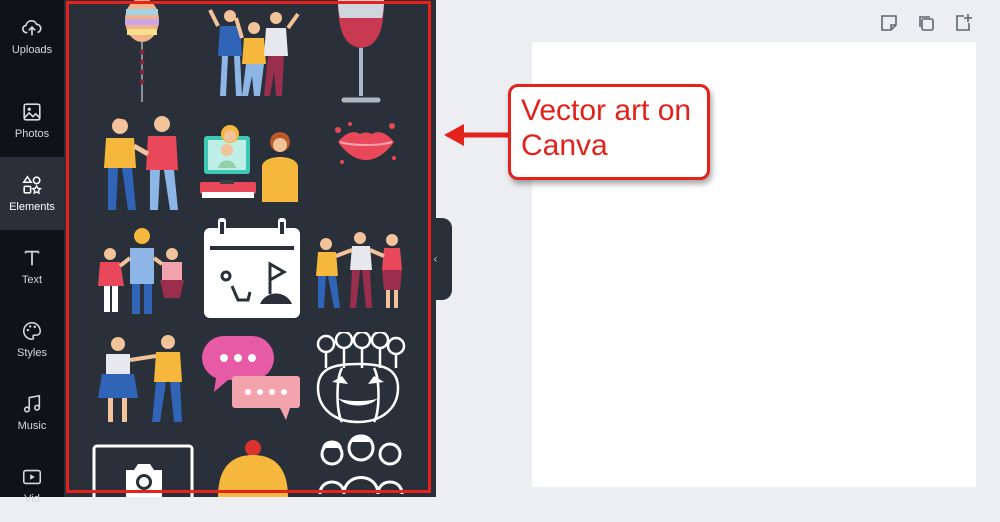  What do you see at coordinates (253, 467) in the screenshot?
I see `cupcake-graphic` at bounding box center [253, 467].